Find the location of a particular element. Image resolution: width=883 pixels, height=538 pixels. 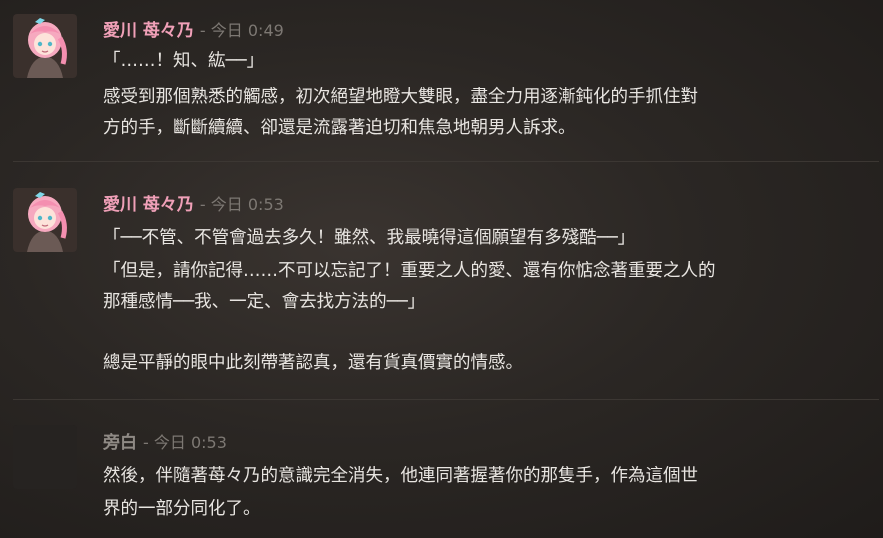

narrator-avatar-icon is located at coordinates (45, 457).